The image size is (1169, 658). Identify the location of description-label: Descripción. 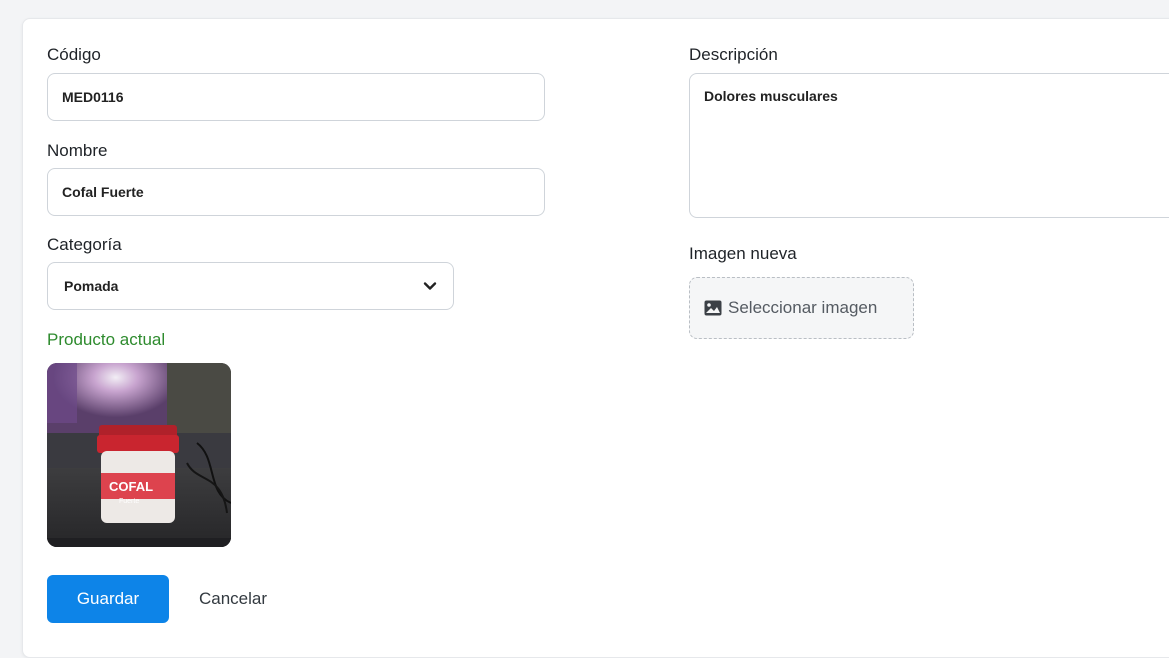
(733, 54).